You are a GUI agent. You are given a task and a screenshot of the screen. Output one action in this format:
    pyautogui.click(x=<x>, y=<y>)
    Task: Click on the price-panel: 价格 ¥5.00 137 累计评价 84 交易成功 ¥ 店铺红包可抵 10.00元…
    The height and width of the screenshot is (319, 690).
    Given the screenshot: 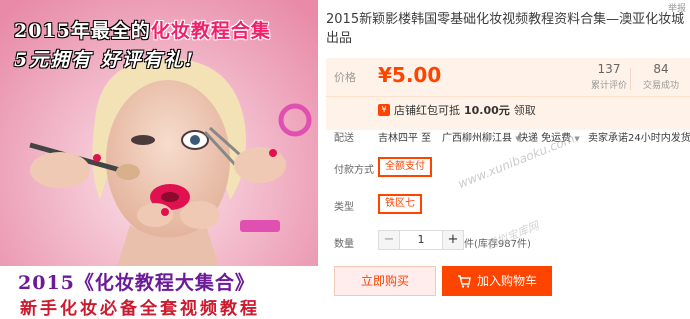 What is the action you would take?
    pyautogui.click(x=508, y=94)
    